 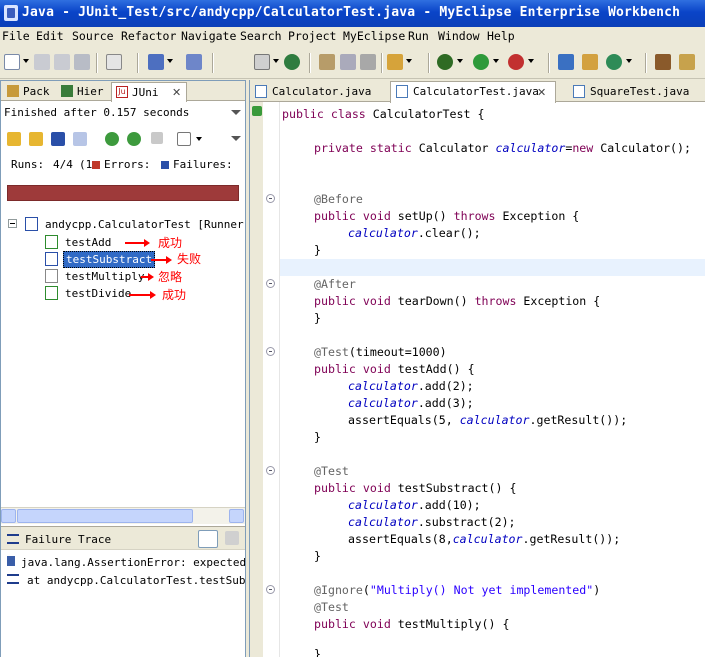 What do you see at coordinates (262, 62) in the screenshot?
I see `open-file-icon` at bounding box center [262, 62].